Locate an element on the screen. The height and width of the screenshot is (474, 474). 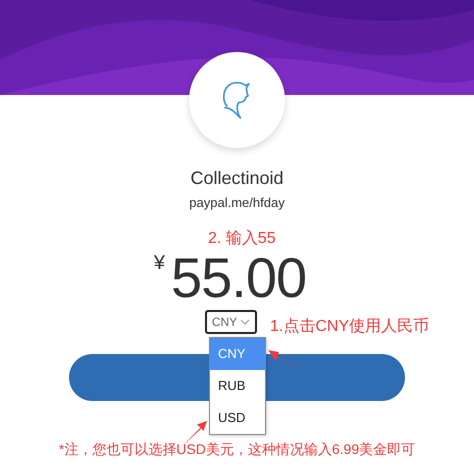
annotation-text: 1.点击CNY使用人民币 is located at coordinates (350, 326).